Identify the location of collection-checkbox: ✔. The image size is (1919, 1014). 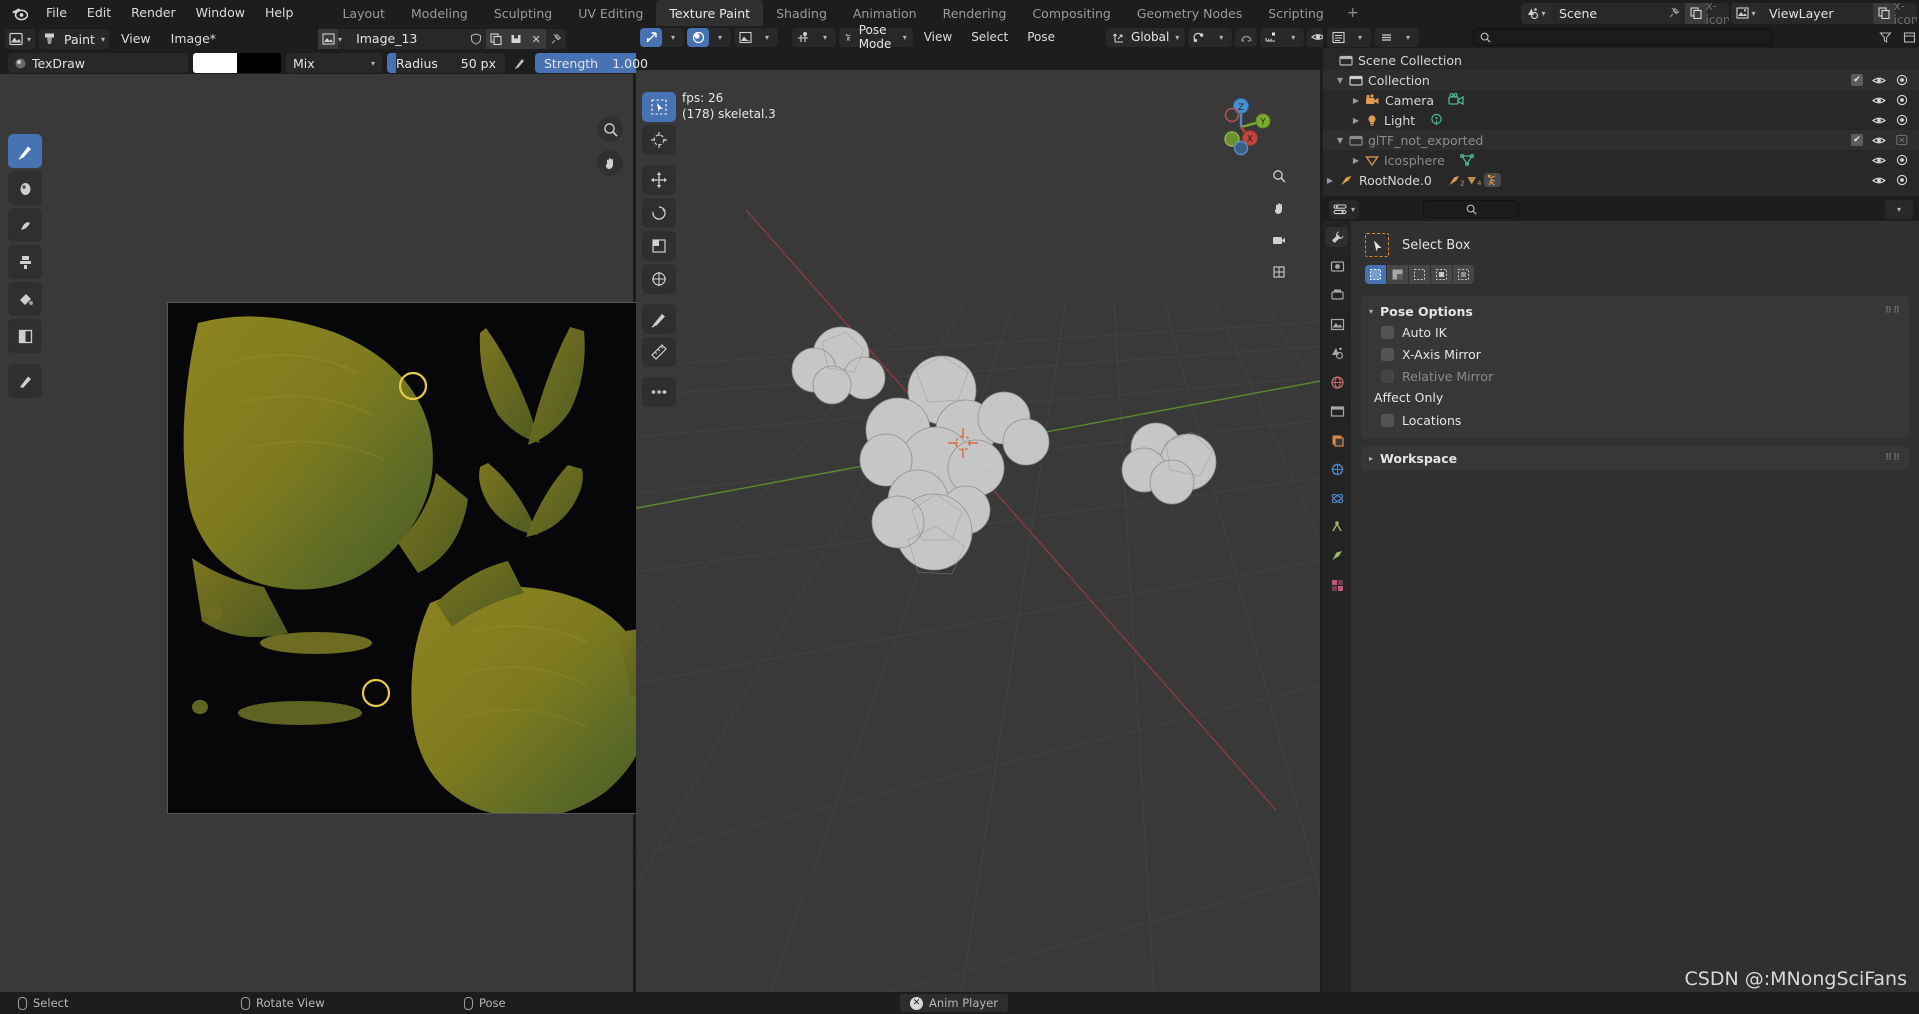
(1857, 80).